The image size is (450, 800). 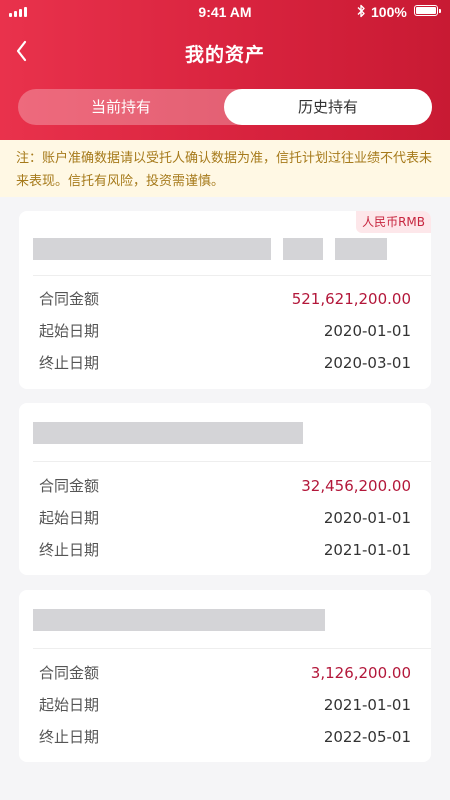 What do you see at coordinates (225, 705) in the screenshot?
I see `start-date-row: 起始日期 2021-01-01` at bounding box center [225, 705].